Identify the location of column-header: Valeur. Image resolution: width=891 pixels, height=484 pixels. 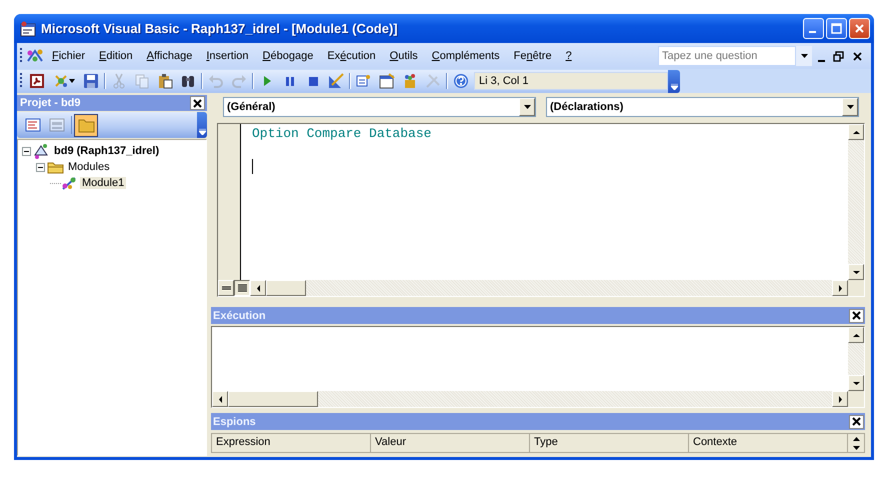
(450, 443).